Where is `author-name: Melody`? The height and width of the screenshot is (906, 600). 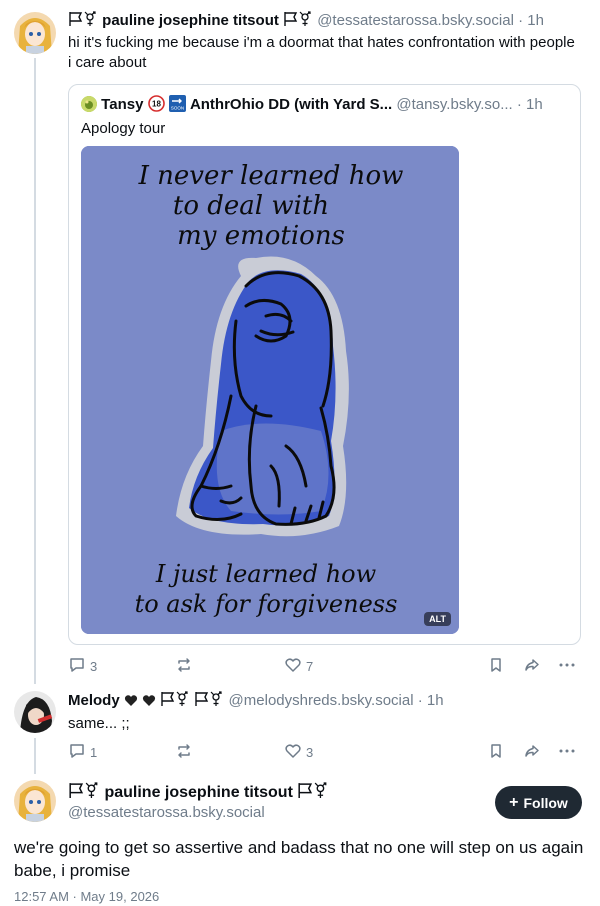 author-name: Melody is located at coordinates (94, 700).